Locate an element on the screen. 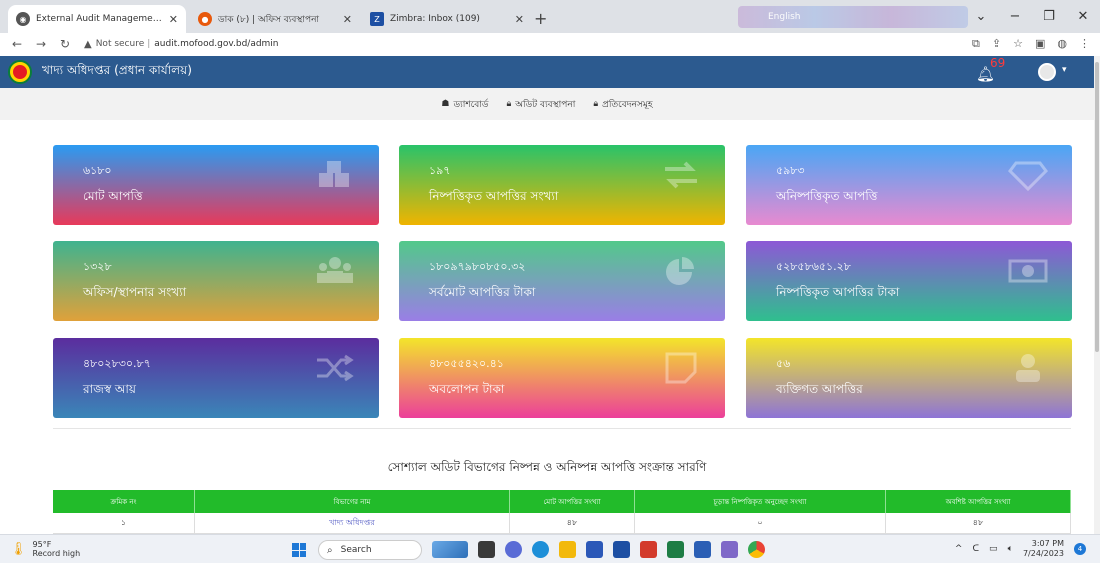 Image resolution: width=1100 pixels, height=563 pixels. stat-card: ৬১৮০ মোট আপত্তি is located at coordinates (216, 185).